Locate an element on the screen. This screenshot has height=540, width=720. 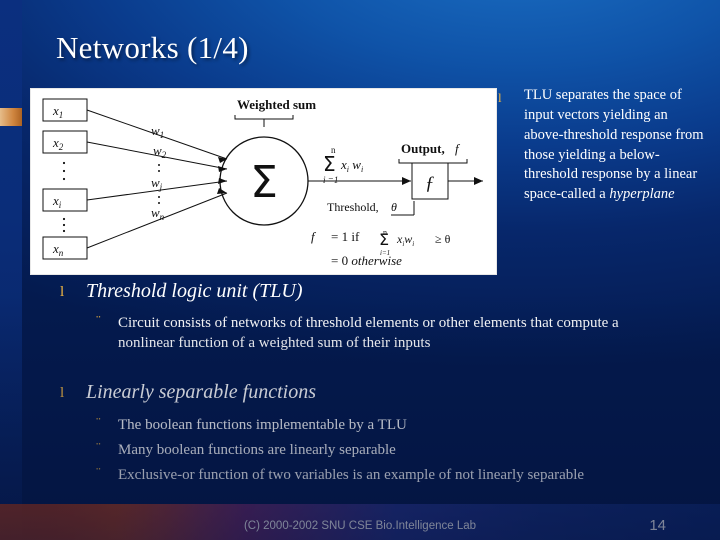
bullet-icon-1: l is located at coordinates (62, 292).